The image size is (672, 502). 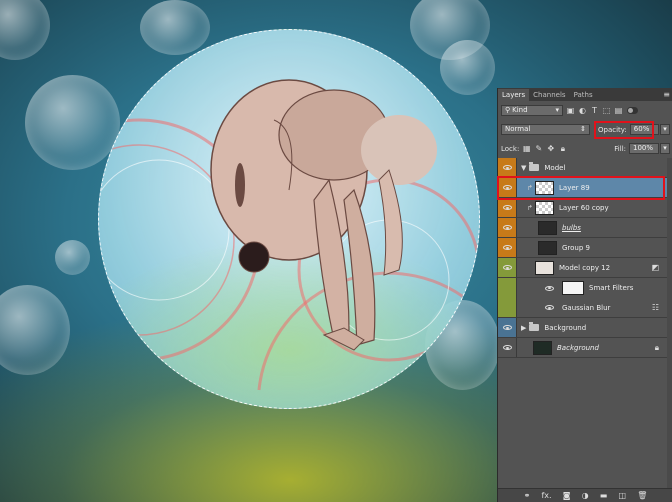 I want to click on tab-layers: Layers, so click(x=514, y=95).